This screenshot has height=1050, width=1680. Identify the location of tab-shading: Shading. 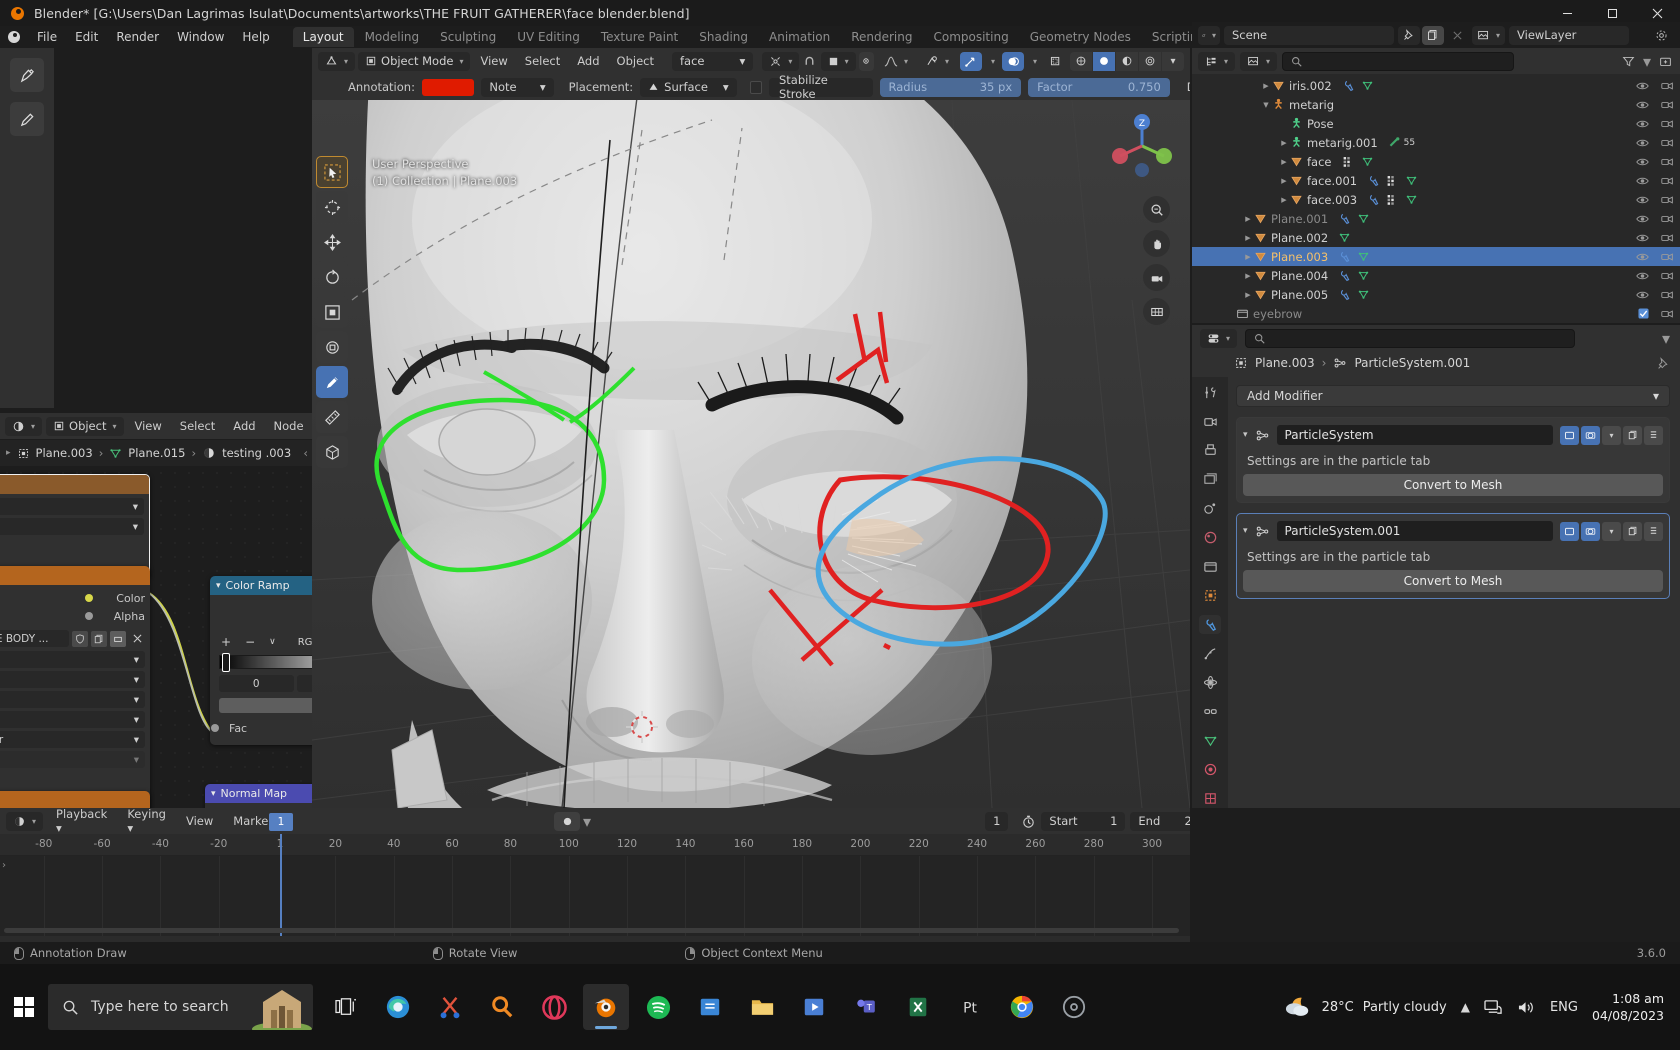
(723, 37).